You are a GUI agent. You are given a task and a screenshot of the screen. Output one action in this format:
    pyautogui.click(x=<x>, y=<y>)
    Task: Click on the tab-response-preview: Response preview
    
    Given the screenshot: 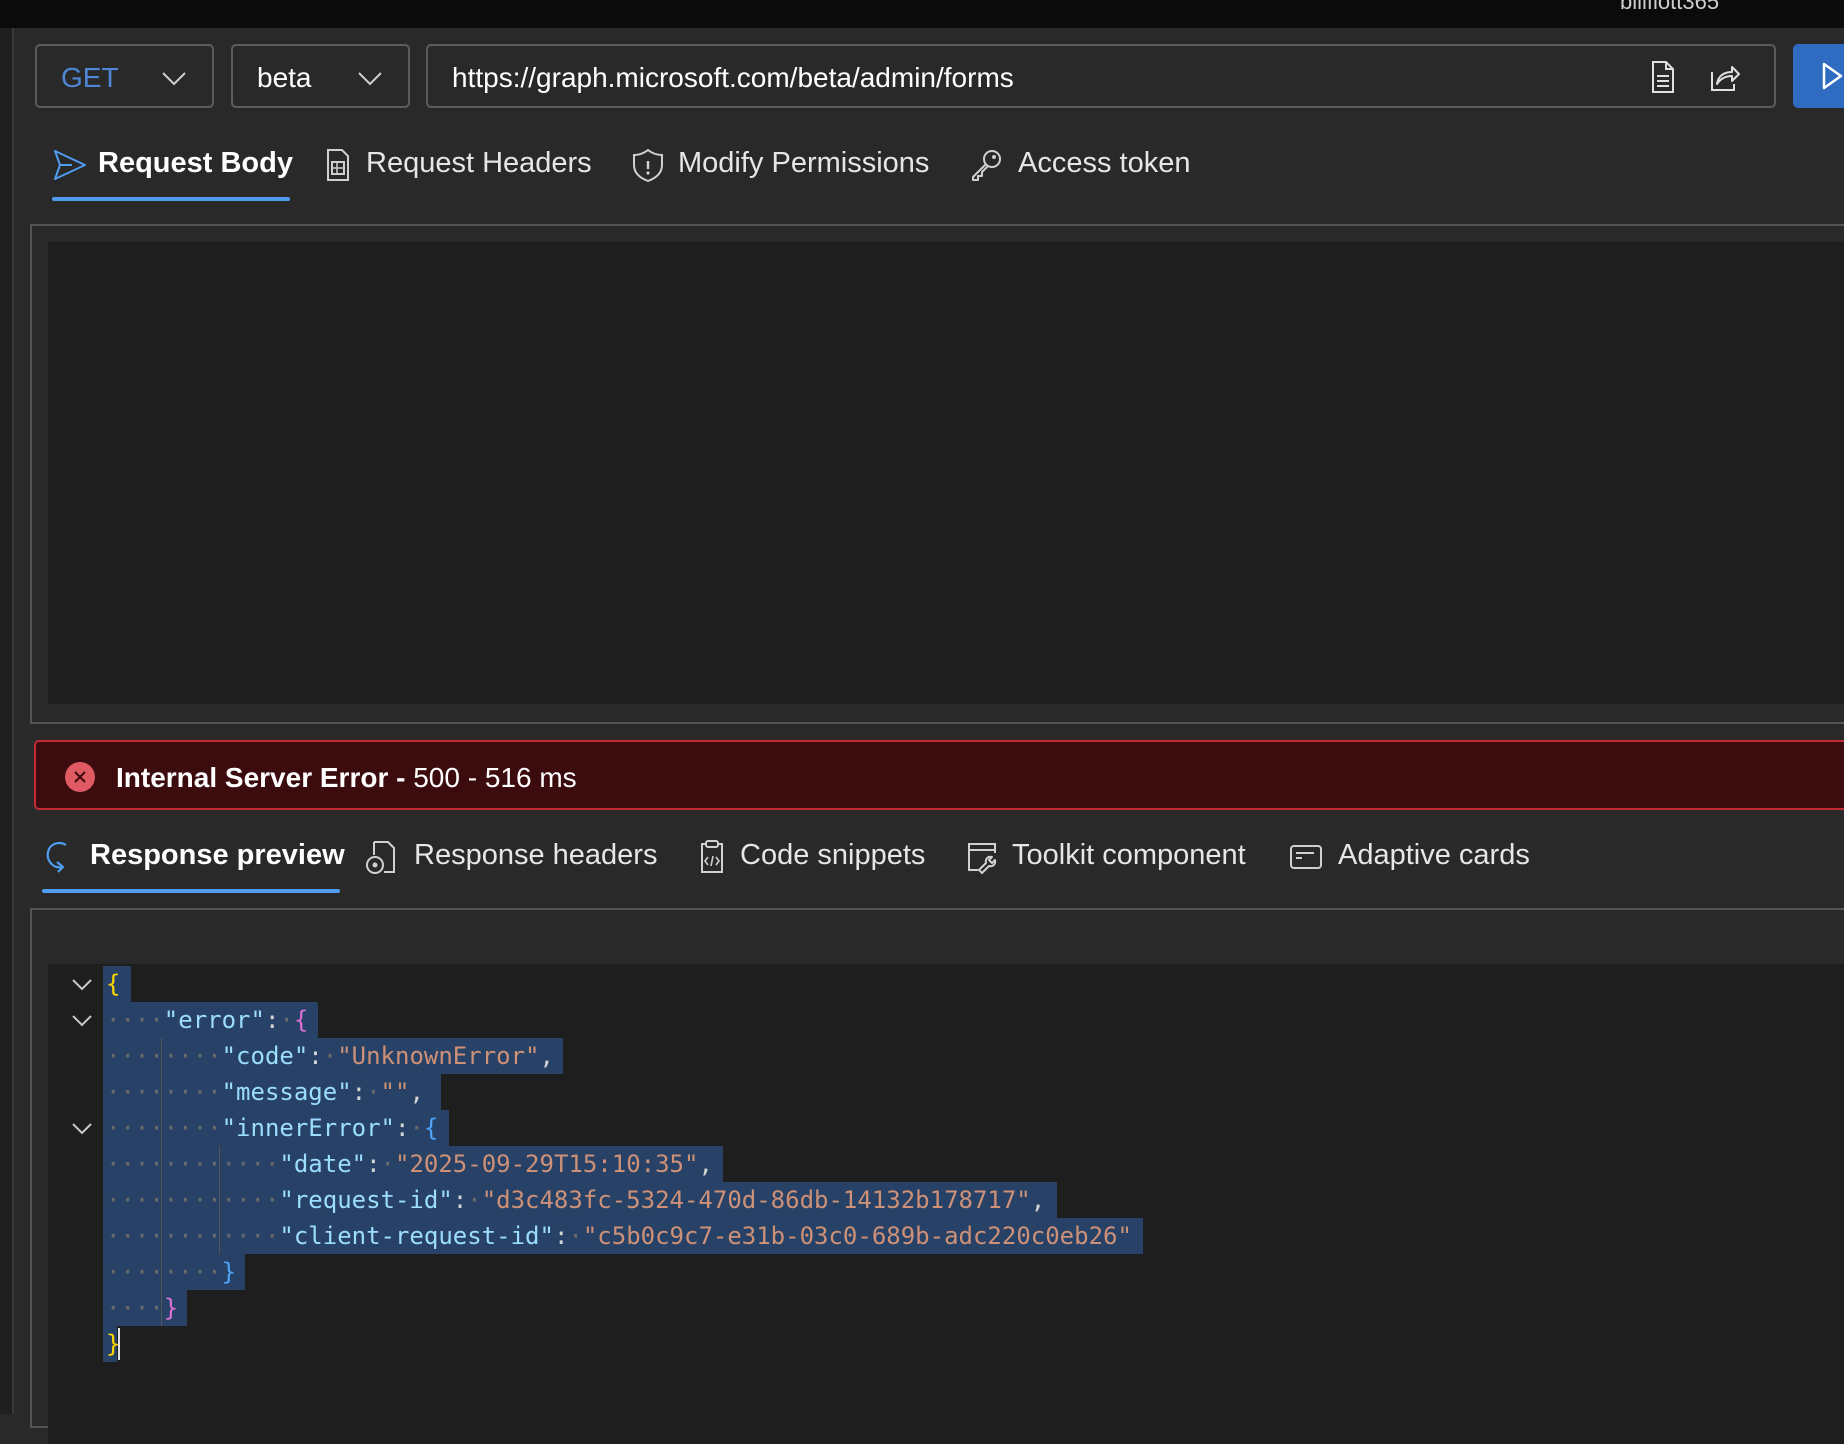 What is the action you would take?
    pyautogui.click(x=193, y=861)
    